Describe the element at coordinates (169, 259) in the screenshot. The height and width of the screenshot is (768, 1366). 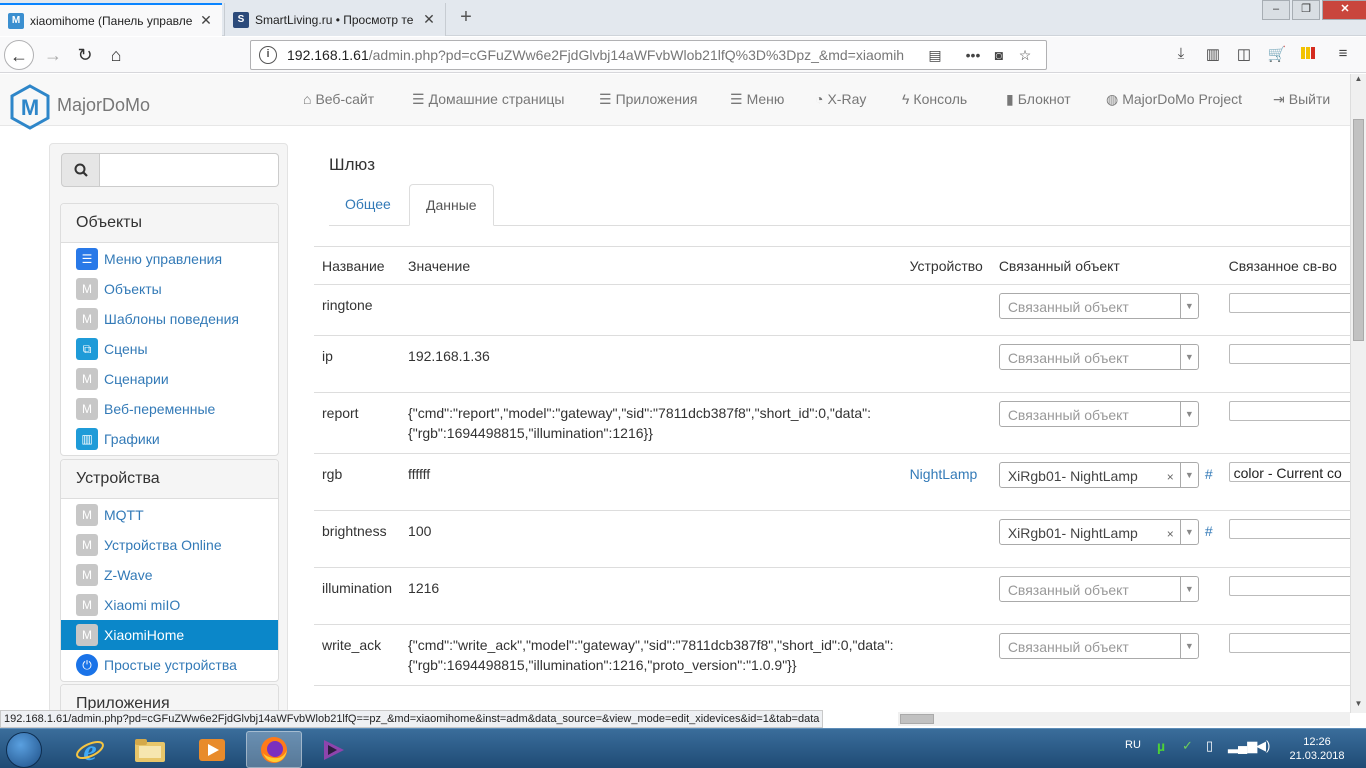
I see `sidebar-item-control-menu: ☰ Меню управления` at that location.